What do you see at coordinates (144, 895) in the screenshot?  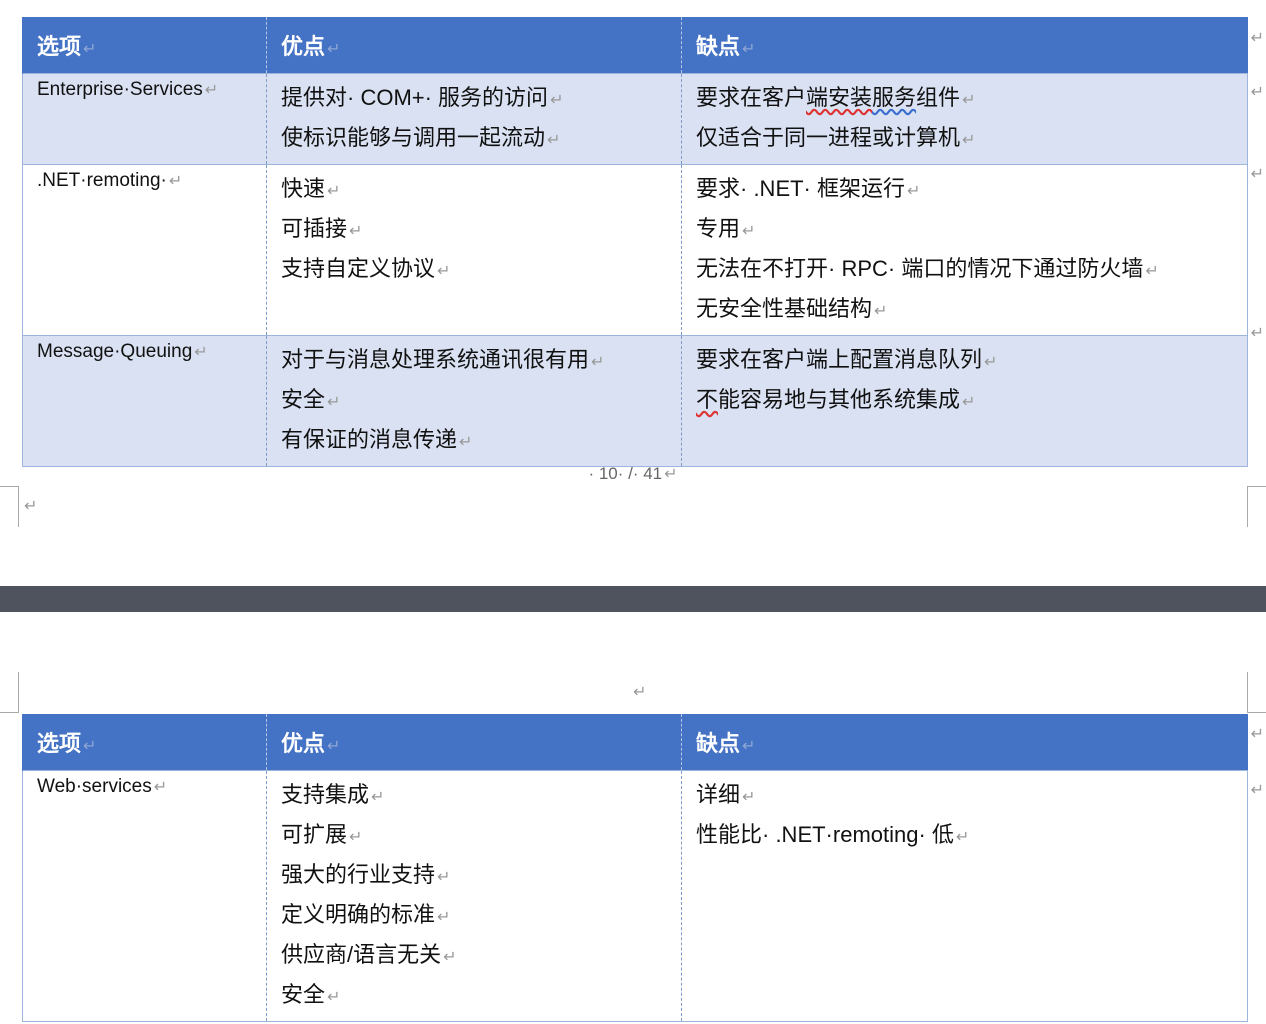 I see `option-cell: Web·services ↵` at bounding box center [144, 895].